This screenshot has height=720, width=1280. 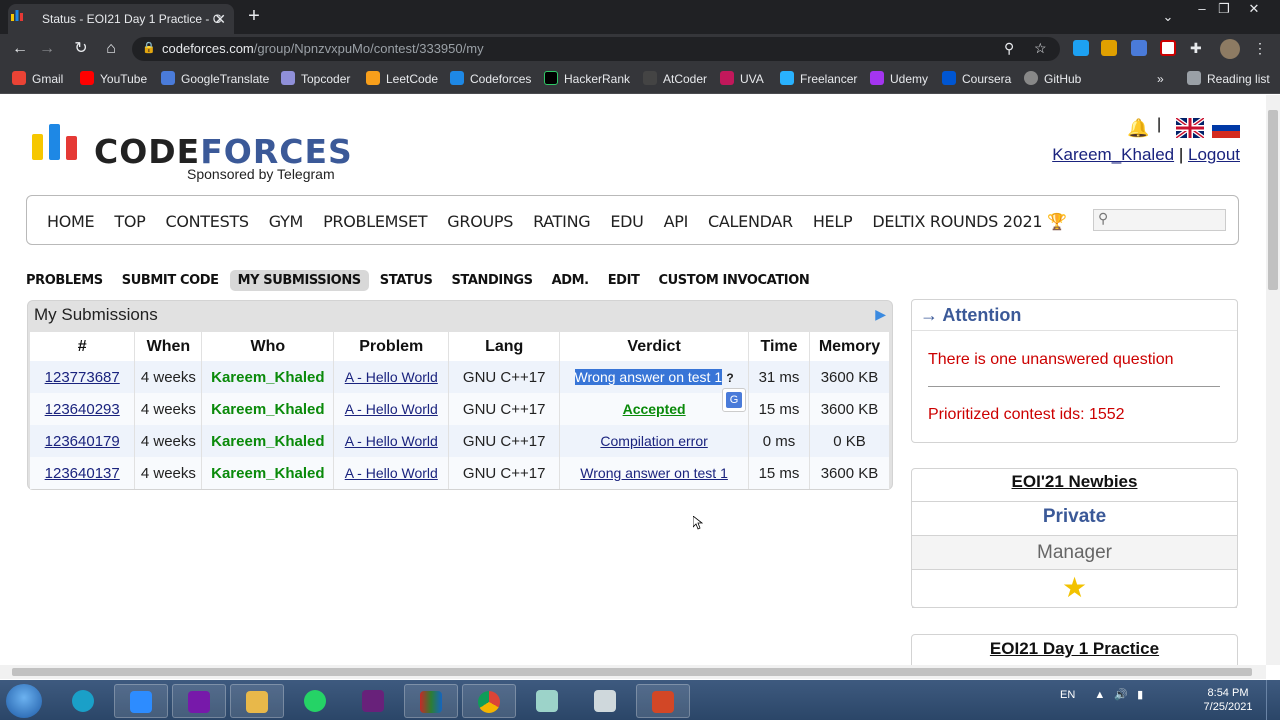 What do you see at coordinates (490, 79) in the screenshot?
I see `bookmark-codeforces: Codeforces` at bounding box center [490, 79].